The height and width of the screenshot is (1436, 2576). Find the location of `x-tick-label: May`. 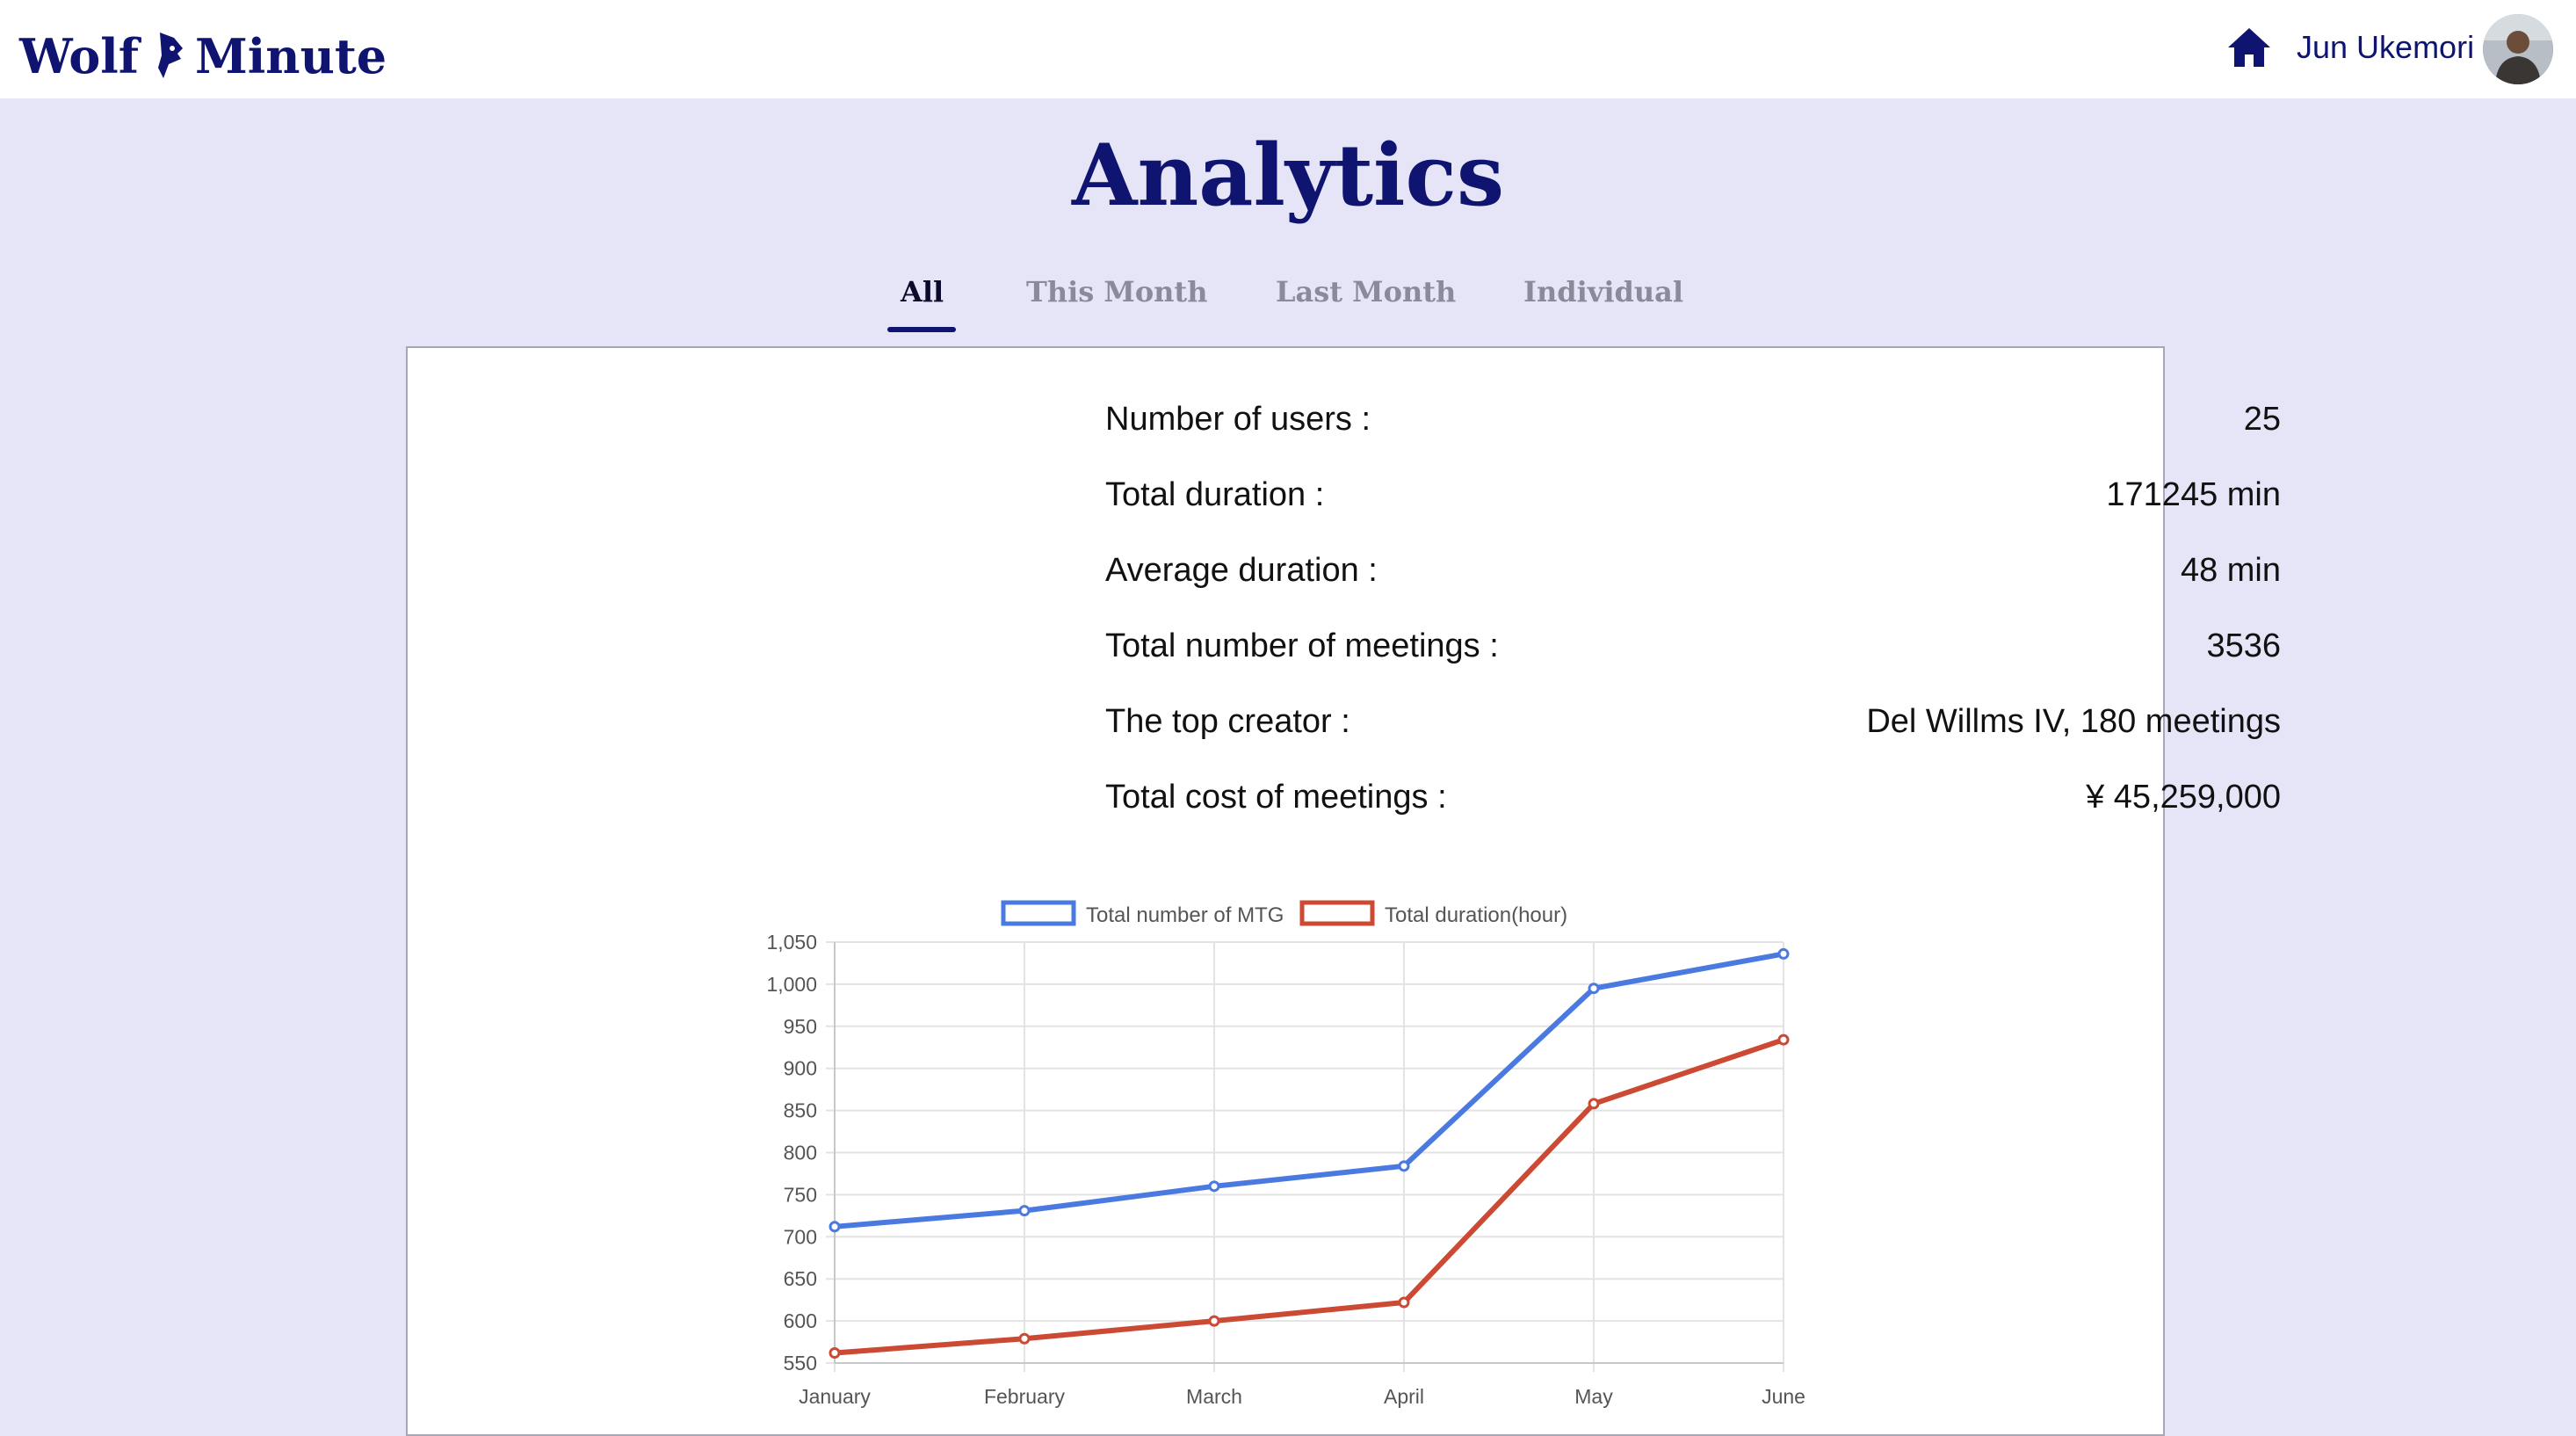

x-tick-label: May is located at coordinates (1593, 1396).